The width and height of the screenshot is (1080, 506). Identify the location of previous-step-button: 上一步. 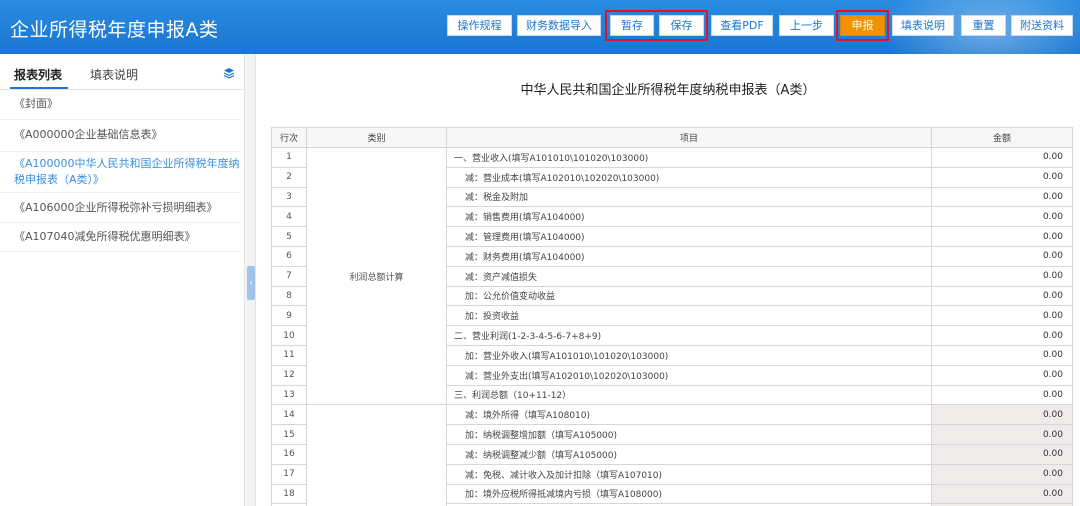
(806, 25).